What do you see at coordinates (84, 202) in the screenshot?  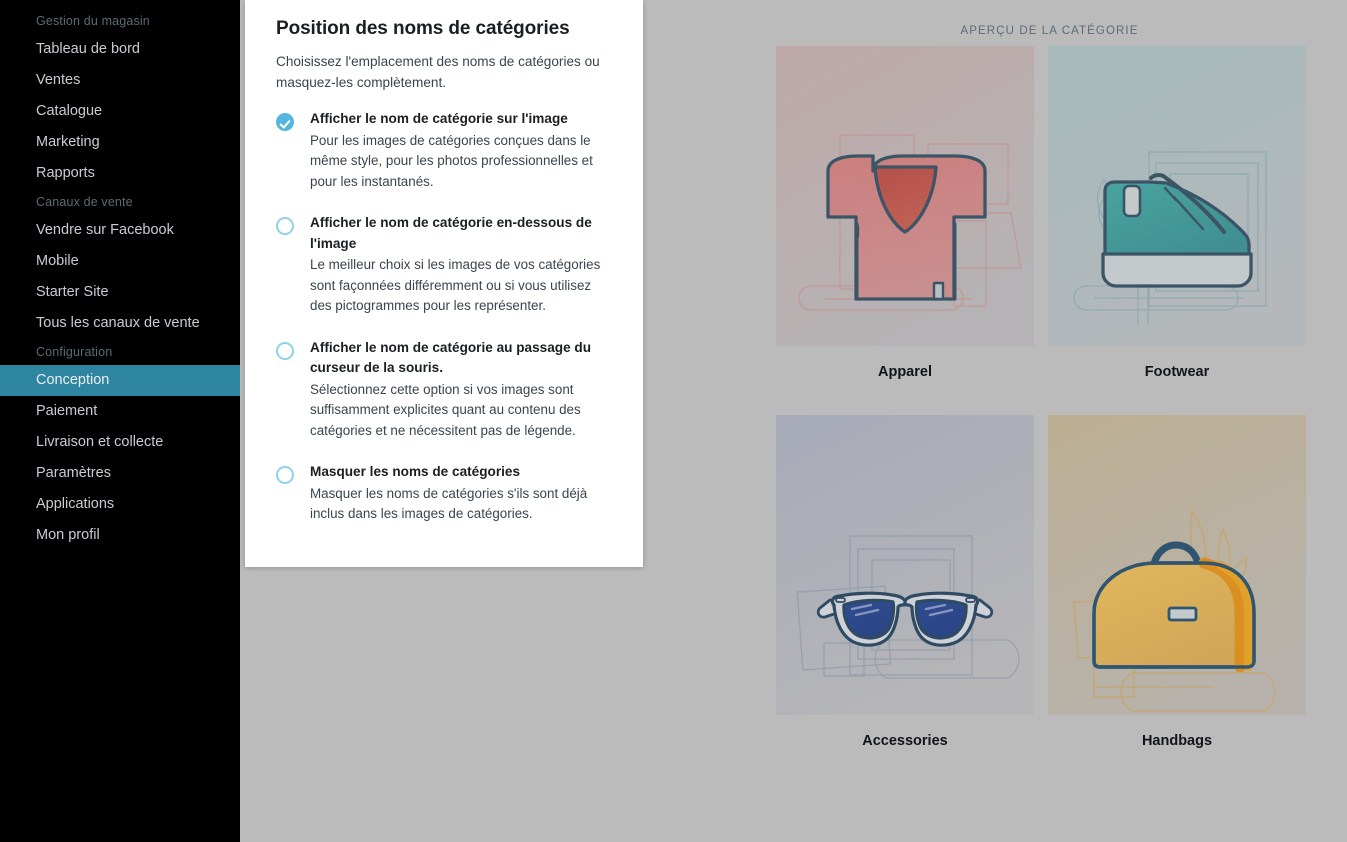 I see `sidebar-group-title: Canaux de vente` at bounding box center [84, 202].